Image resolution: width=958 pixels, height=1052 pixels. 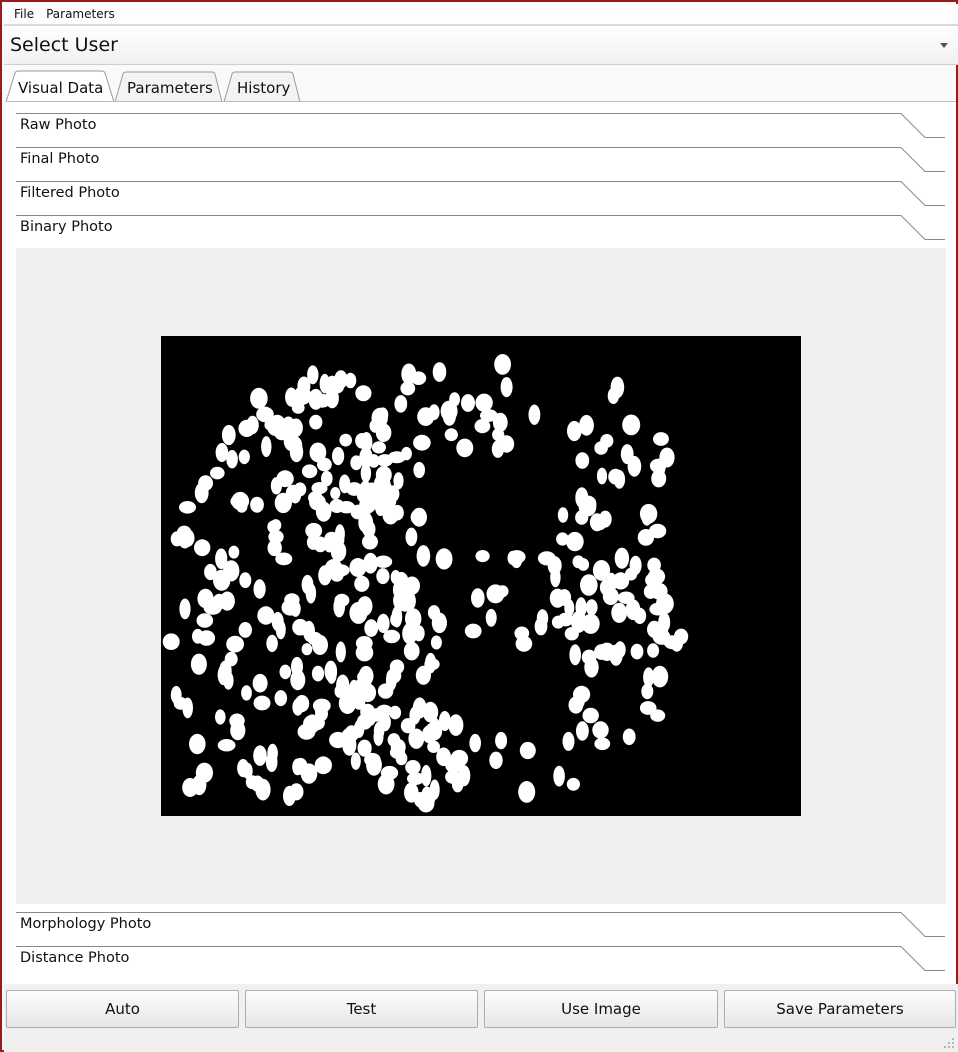 I want to click on save-parameters-button: Save Parameters, so click(x=840, y=1009).